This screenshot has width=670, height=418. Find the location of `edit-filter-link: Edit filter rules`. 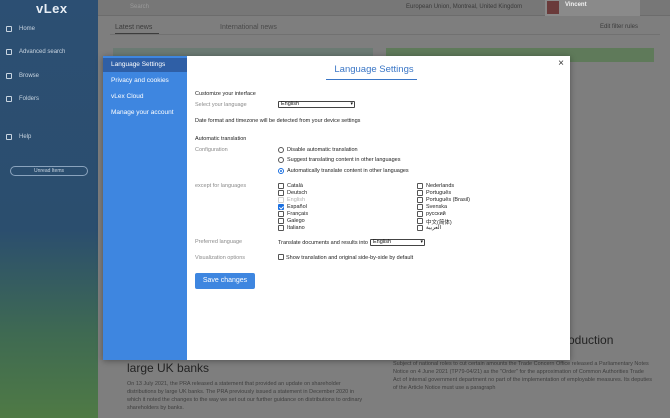

edit-filter-link: Edit filter rules is located at coordinates (619, 27).